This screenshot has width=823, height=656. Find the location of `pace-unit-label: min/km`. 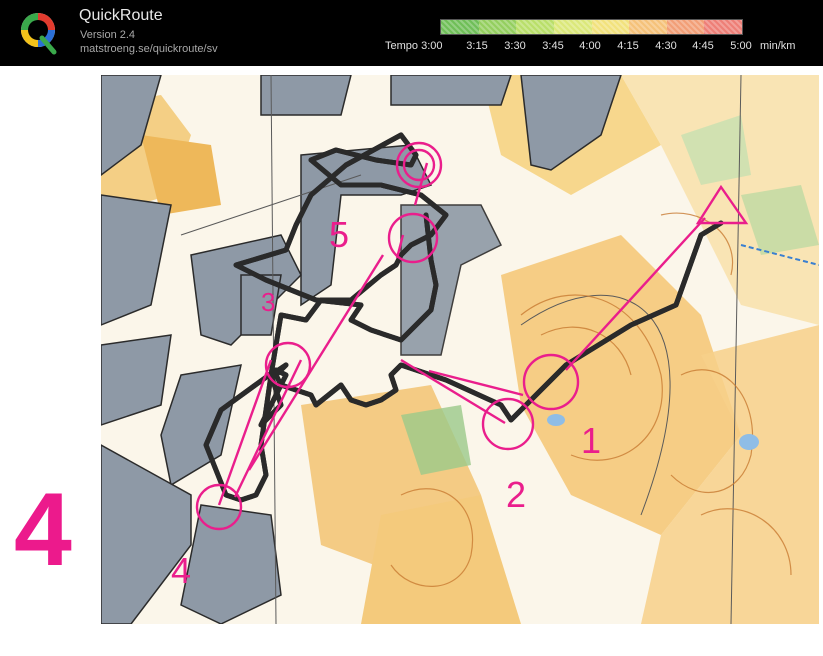

pace-unit-label: min/km is located at coordinates (778, 46).